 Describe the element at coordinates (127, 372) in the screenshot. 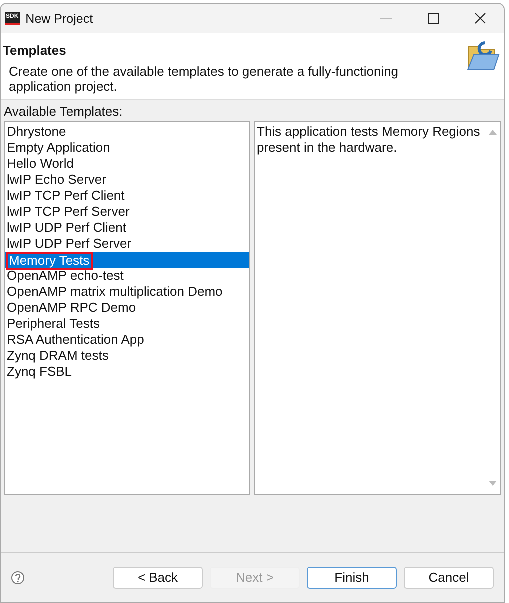

I see `template-item: Zynq FSBL` at that location.